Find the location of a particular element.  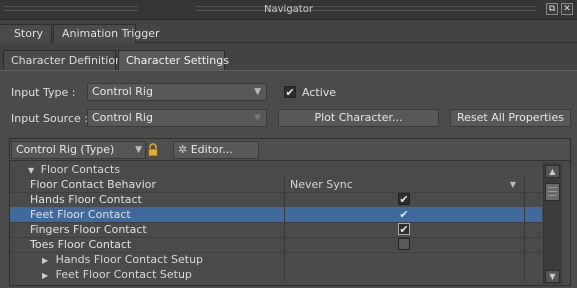

close-window-button: ✕ is located at coordinates (567, 9).